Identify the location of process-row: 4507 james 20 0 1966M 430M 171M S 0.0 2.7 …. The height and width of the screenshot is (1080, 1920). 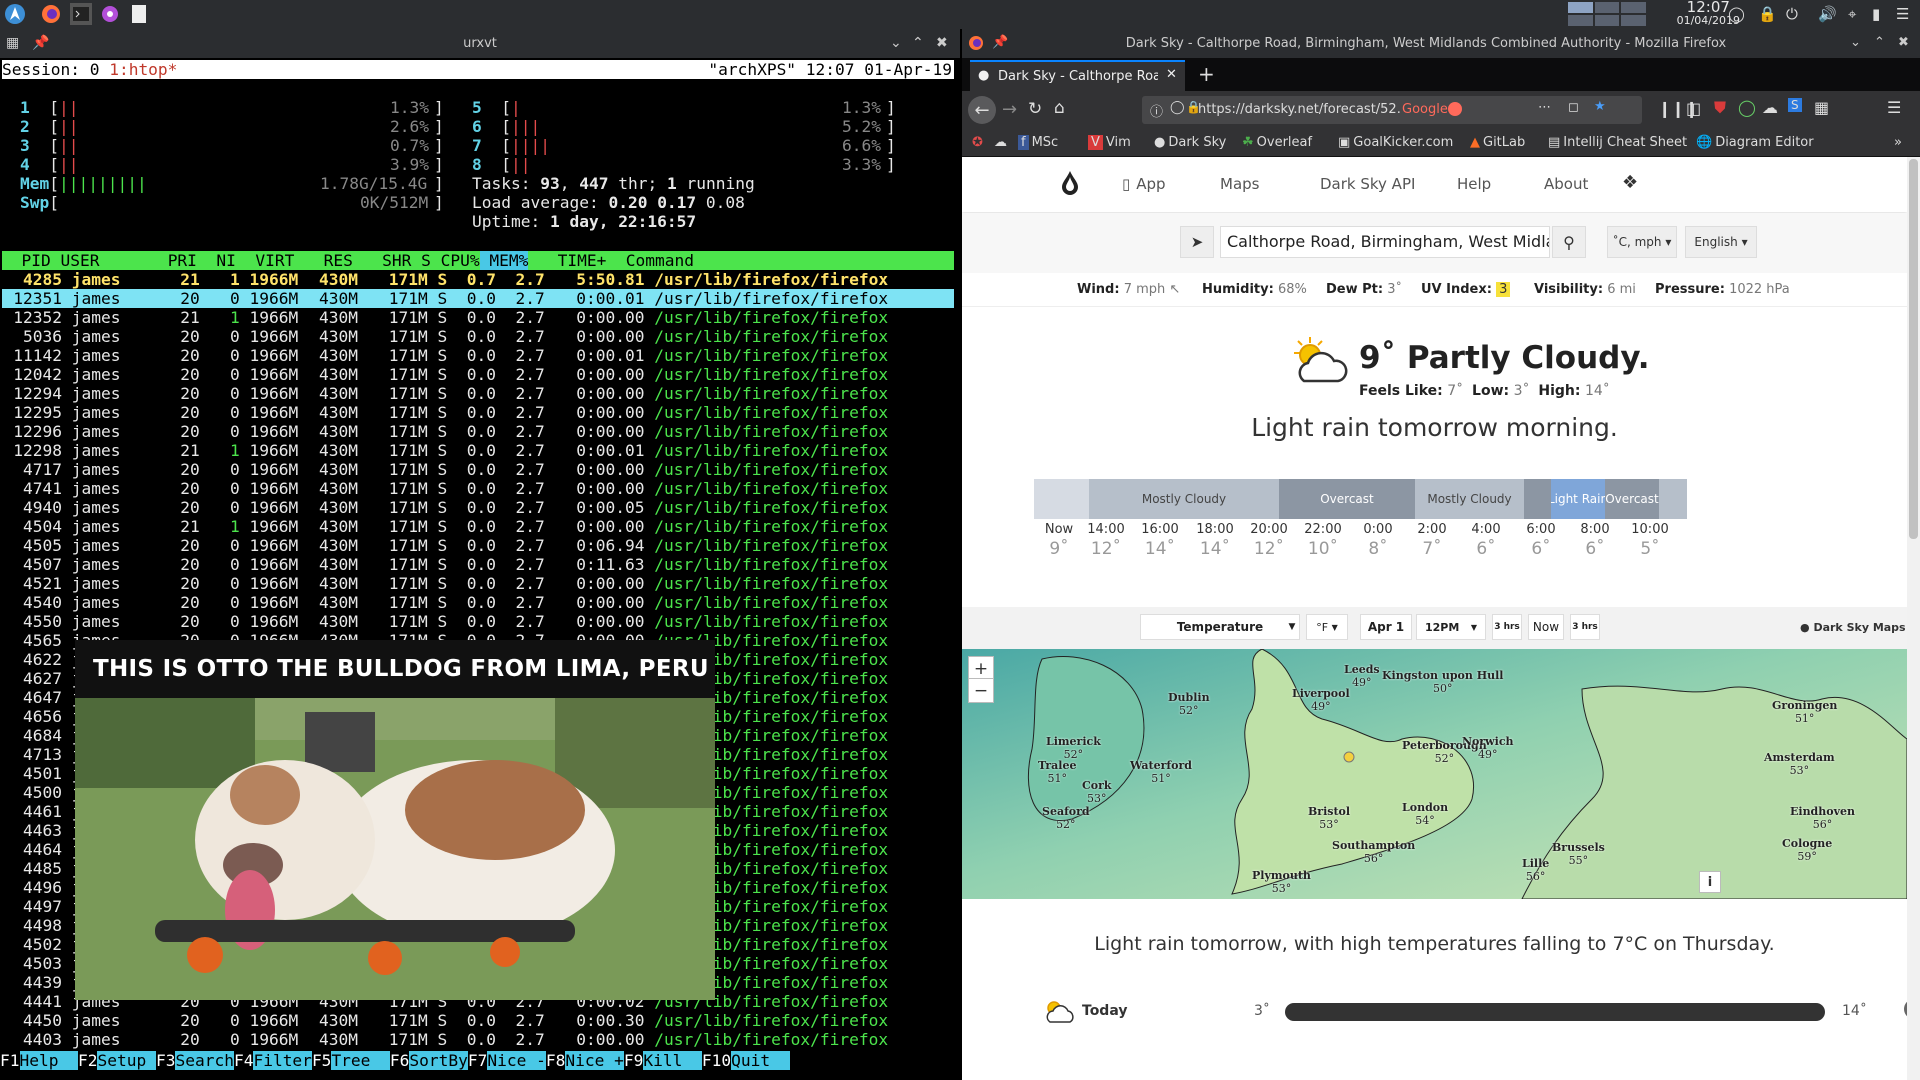
(478, 564).